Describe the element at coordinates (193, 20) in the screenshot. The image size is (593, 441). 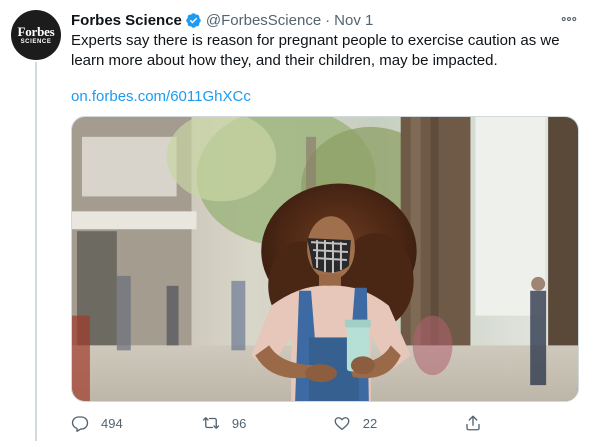
I see `verified-badge-icon` at that location.